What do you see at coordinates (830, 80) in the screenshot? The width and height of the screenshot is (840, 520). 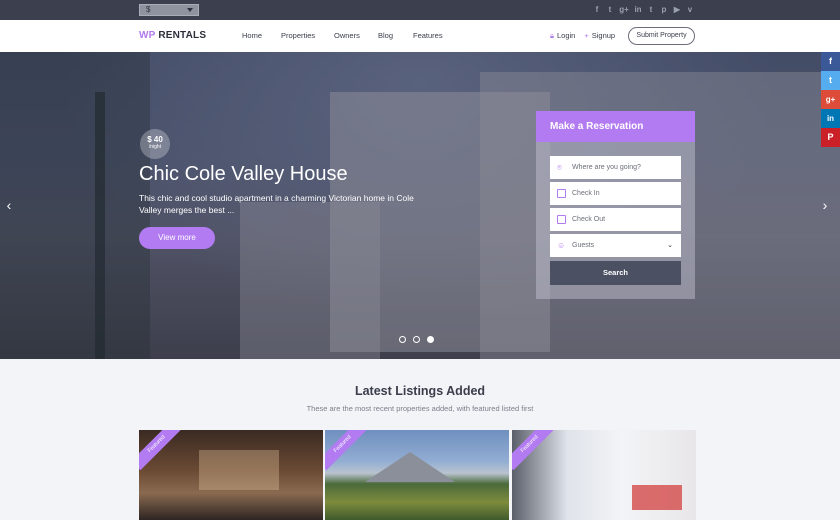 I see `share-twitter-icon: t` at bounding box center [830, 80].